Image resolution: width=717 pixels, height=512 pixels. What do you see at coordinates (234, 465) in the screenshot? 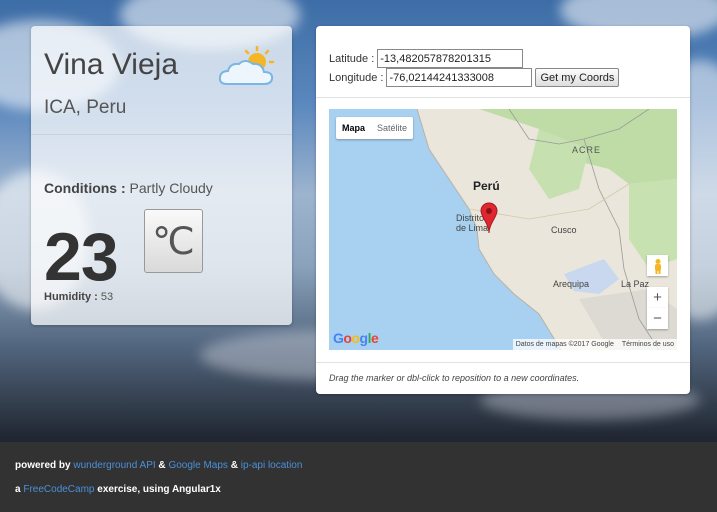
I see `footer-amp-2: &` at bounding box center [234, 465].